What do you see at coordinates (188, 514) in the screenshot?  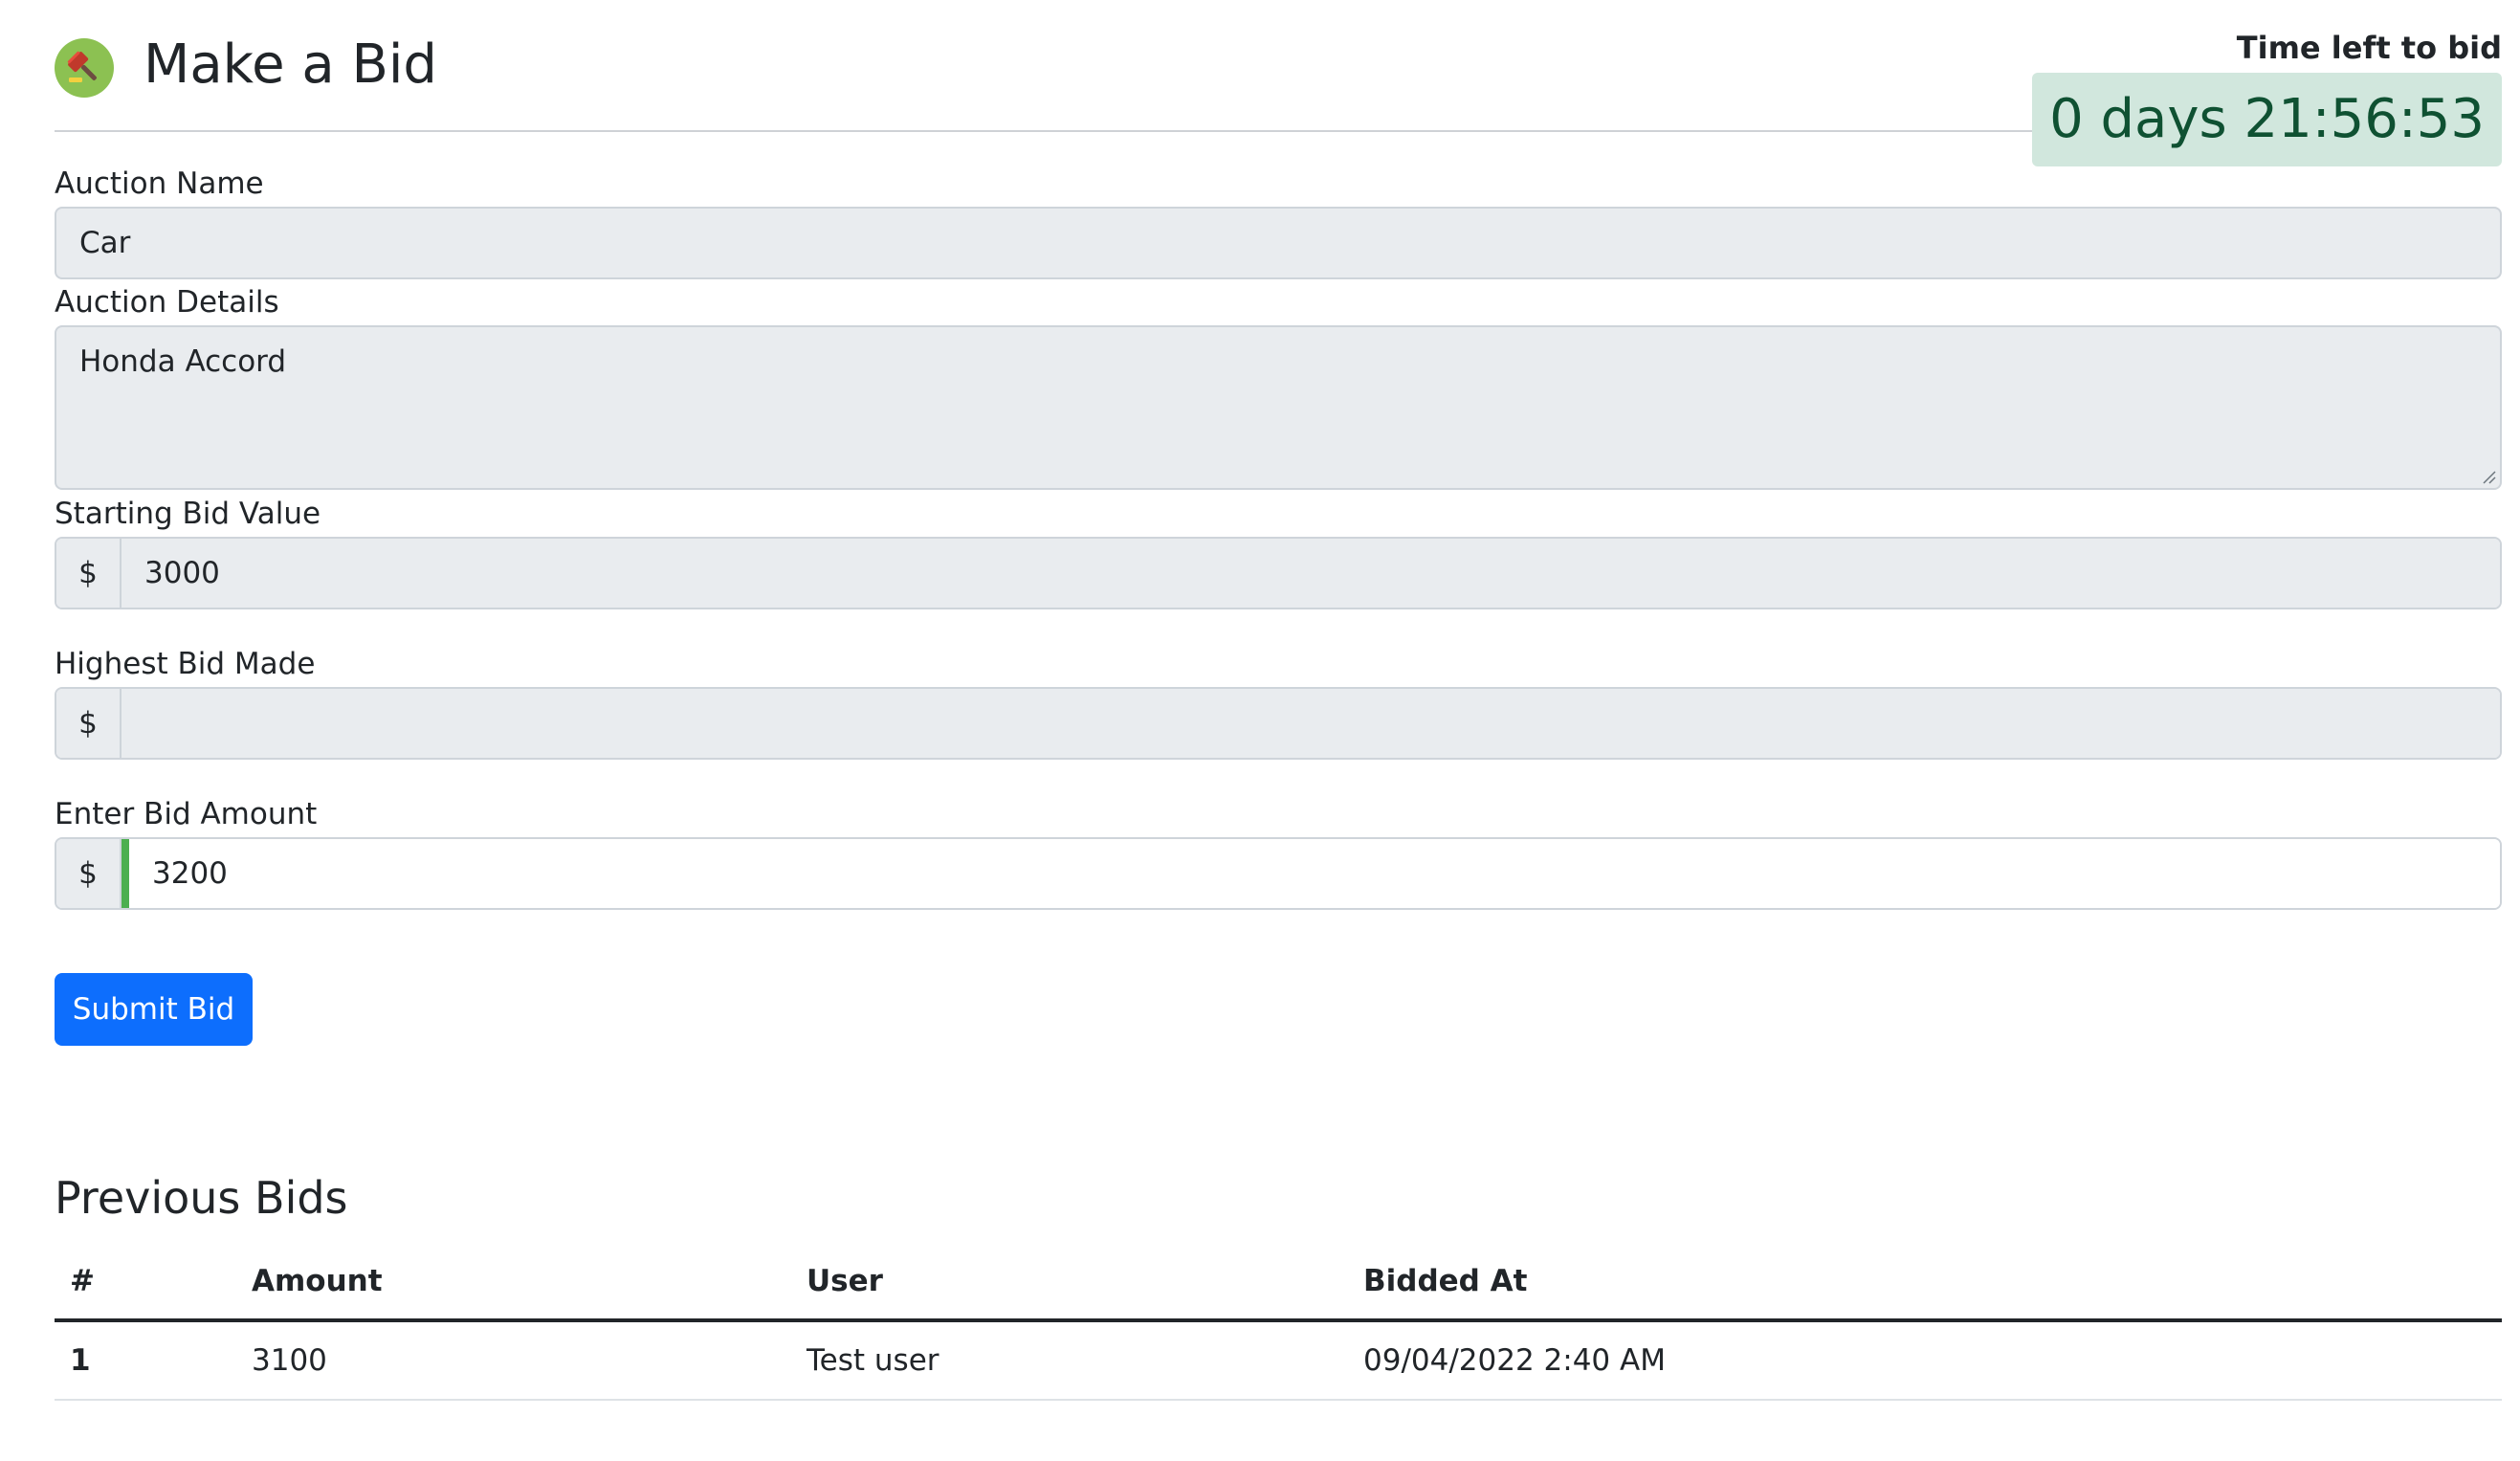 I see `starting-bid-label: Starting Bid Value` at bounding box center [188, 514].